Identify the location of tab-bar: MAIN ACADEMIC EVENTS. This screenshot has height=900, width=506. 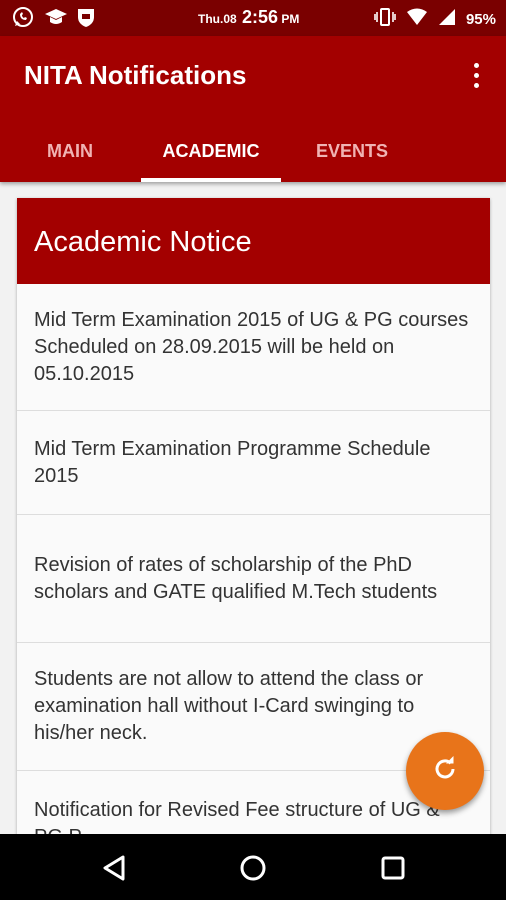
(253, 151).